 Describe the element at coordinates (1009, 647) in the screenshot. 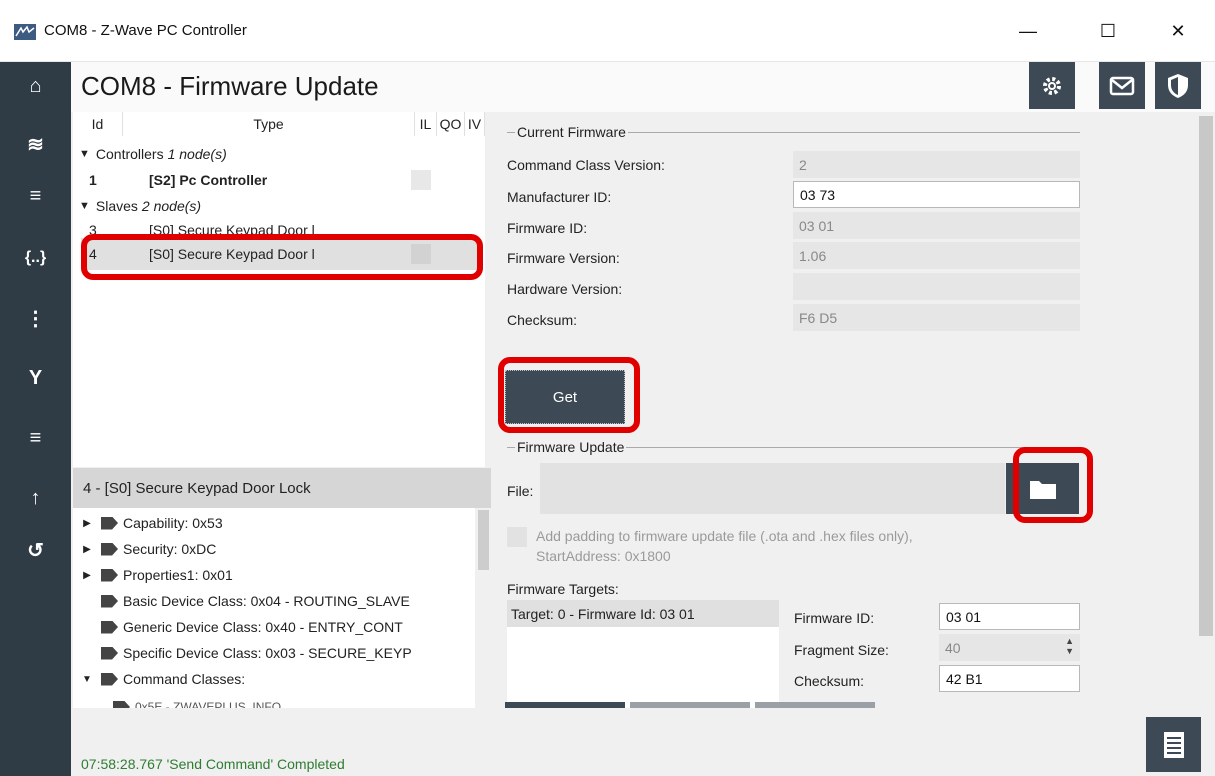

I see `fragment-size-stepper: 40 ▲ ▼` at that location.